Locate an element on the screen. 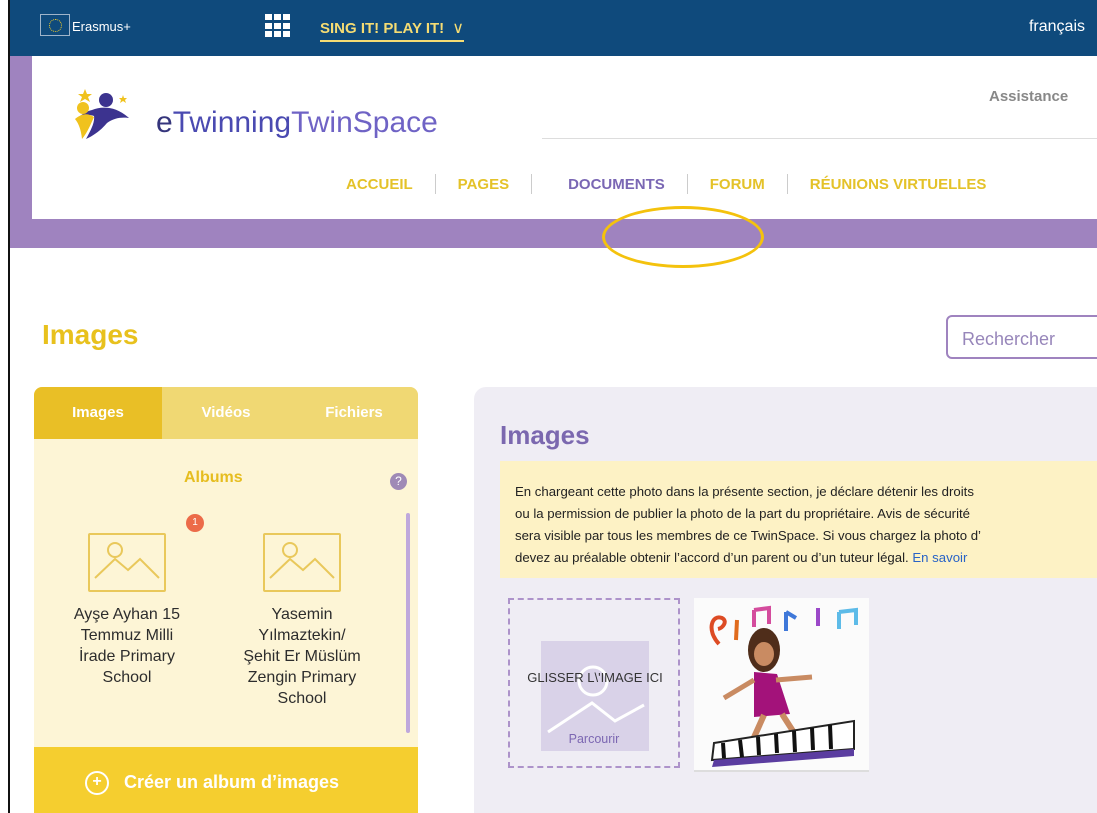 The width and height of the screenshot is (1097, 813). browse-link: Parcourir is located at coordinates (594, 739).